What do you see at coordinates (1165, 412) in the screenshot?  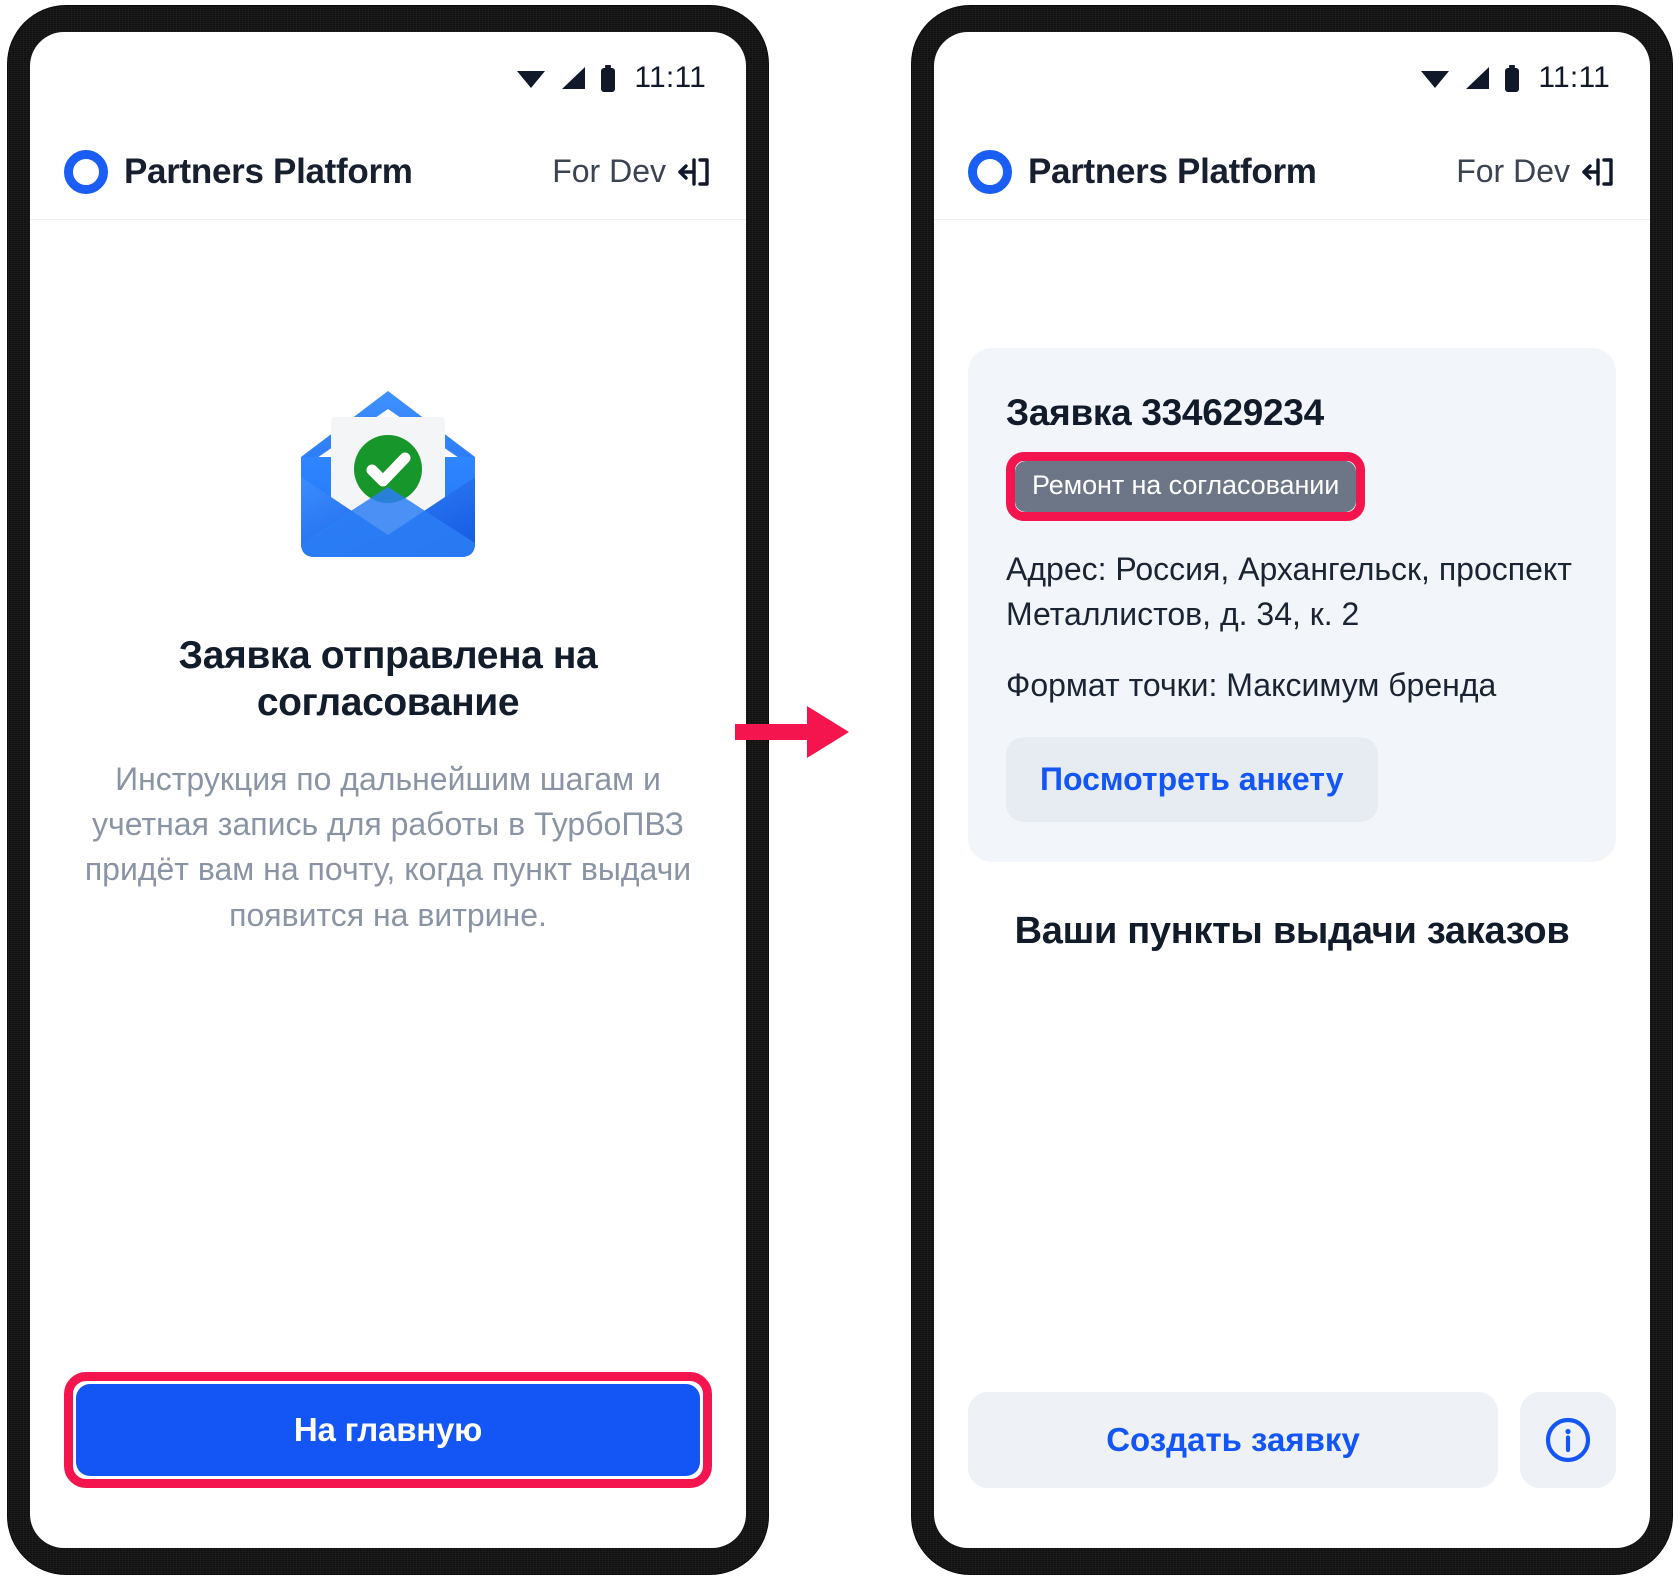 I see `request-title: Заявка 334629234` at bounding box center [1165, 412].